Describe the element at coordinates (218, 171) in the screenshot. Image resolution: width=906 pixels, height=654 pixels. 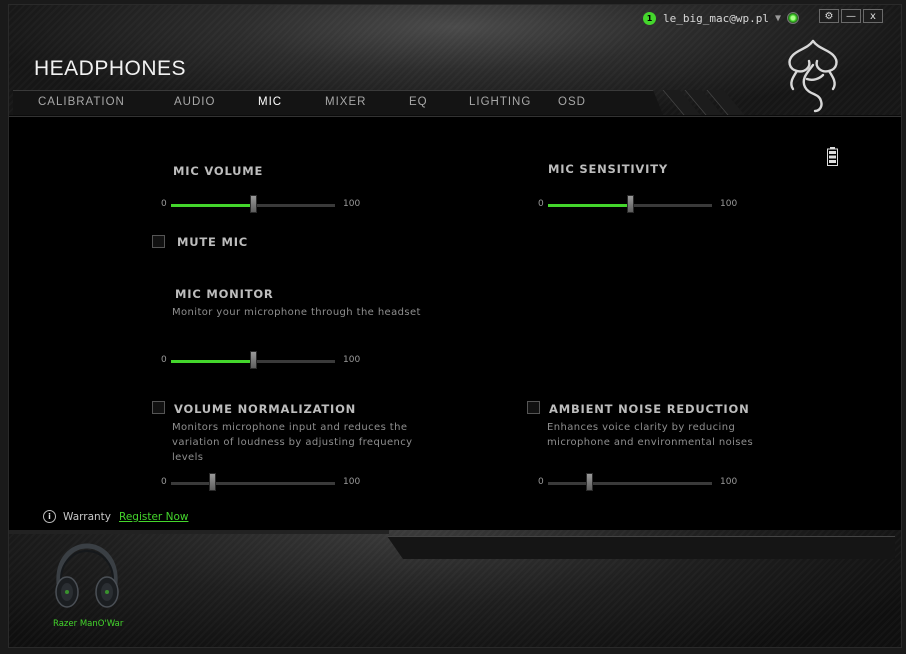
I see `mic-volume-label: MIC VOLUME` at that location.